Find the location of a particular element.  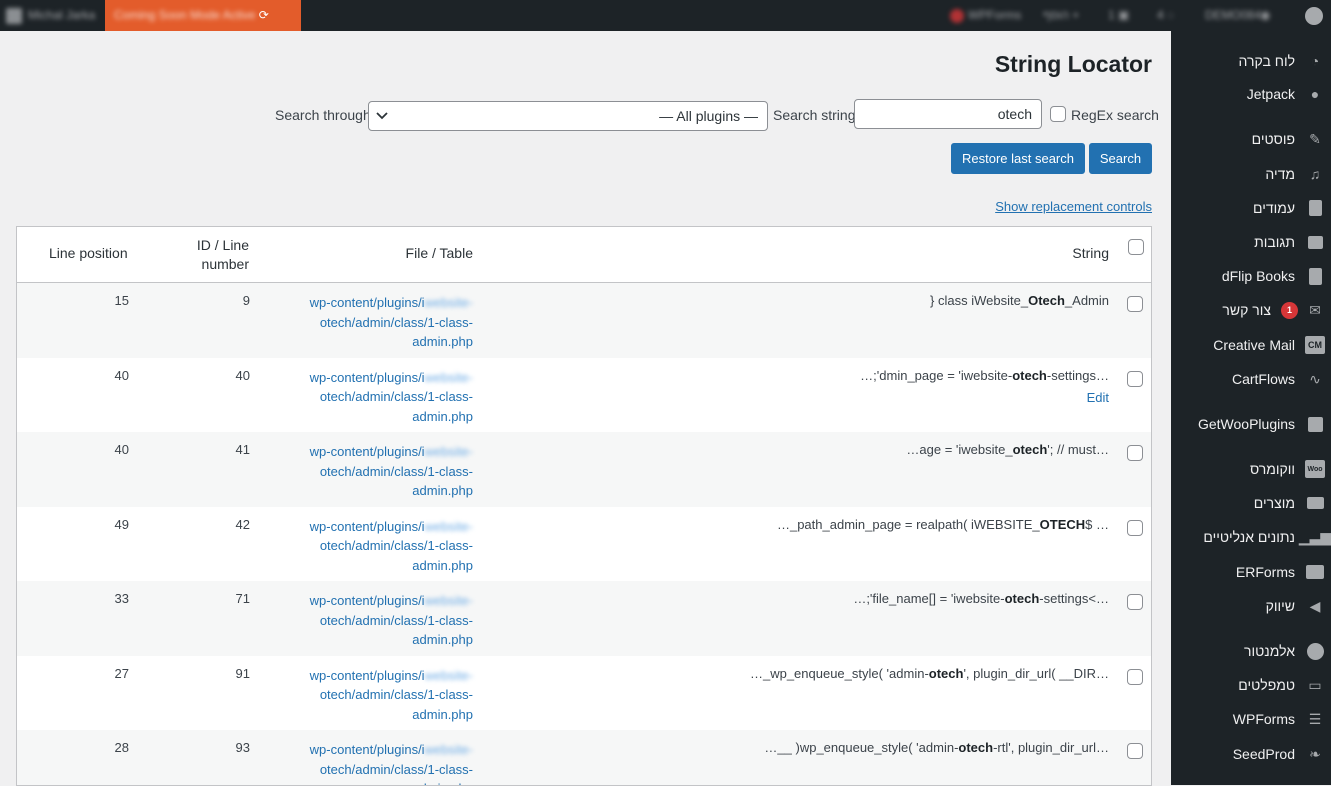

wordpress-logo-icon: ◉ is located at coordinates (1265, 15).